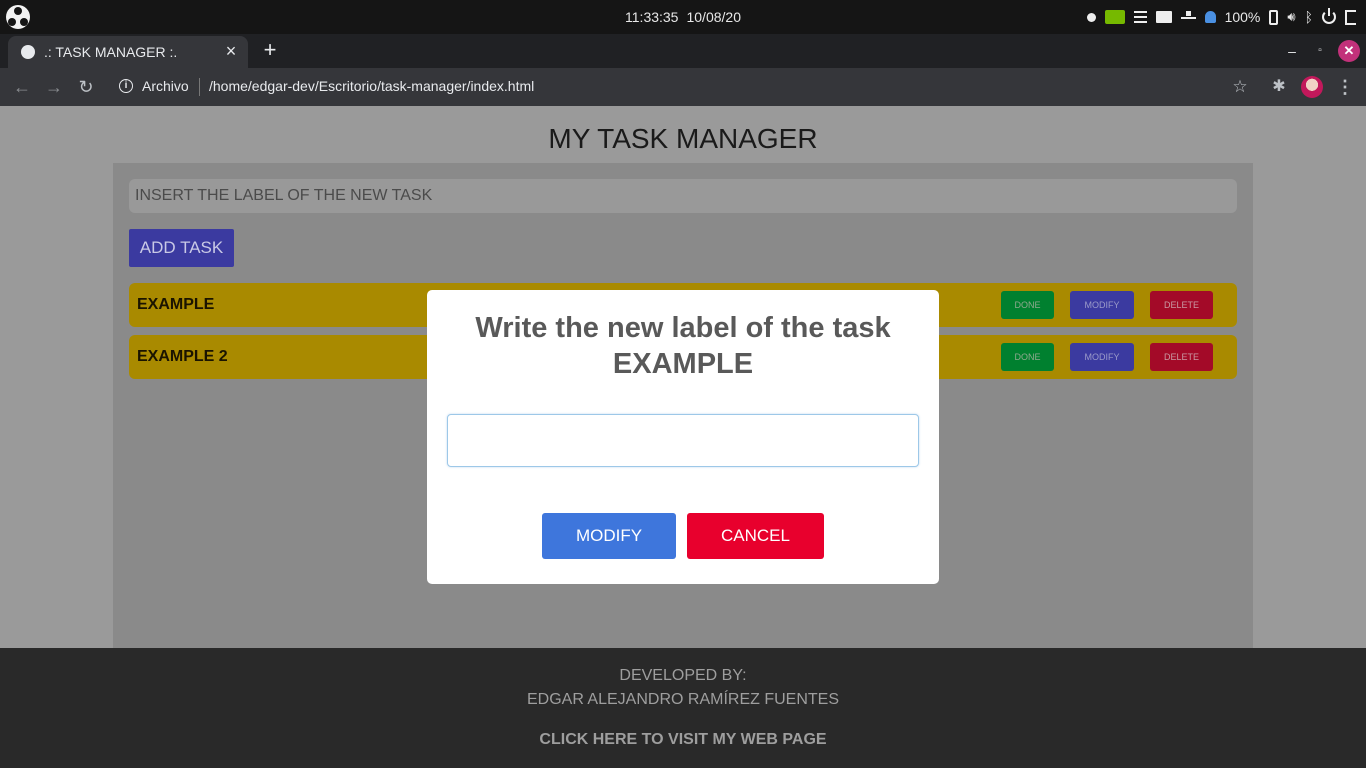 The width and height of the screenshot is (1366, 768). I want to click on logout-icon, so click(1350, 17).